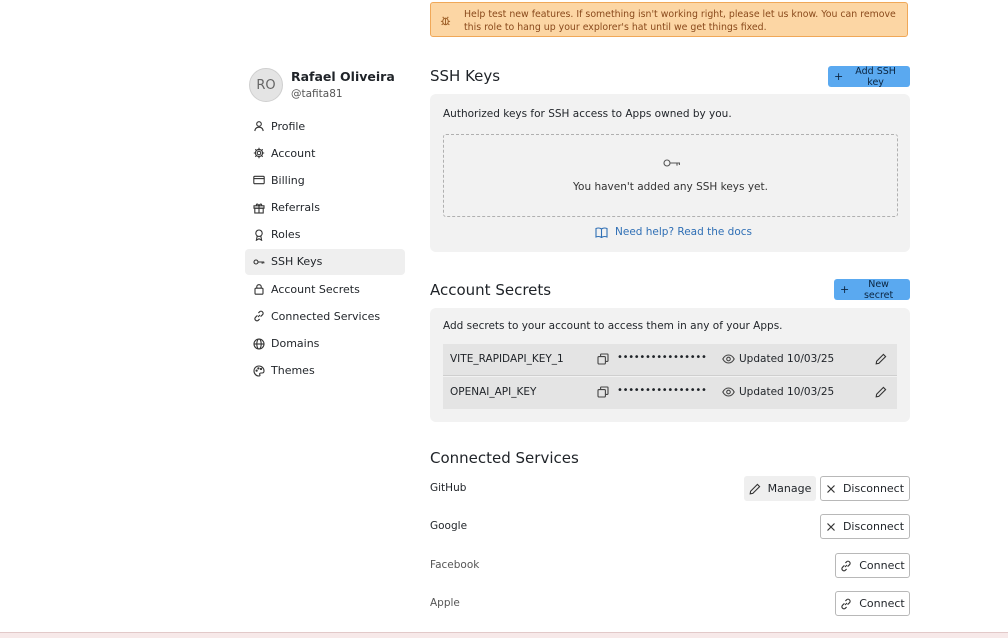 Image resolution: width=1008 pixels, height=638 pixels. What do you see at coordinates (295, 208) in the screenshot?
I see `sidebar-item-label: Referrals` at bounding box center [295, 208].